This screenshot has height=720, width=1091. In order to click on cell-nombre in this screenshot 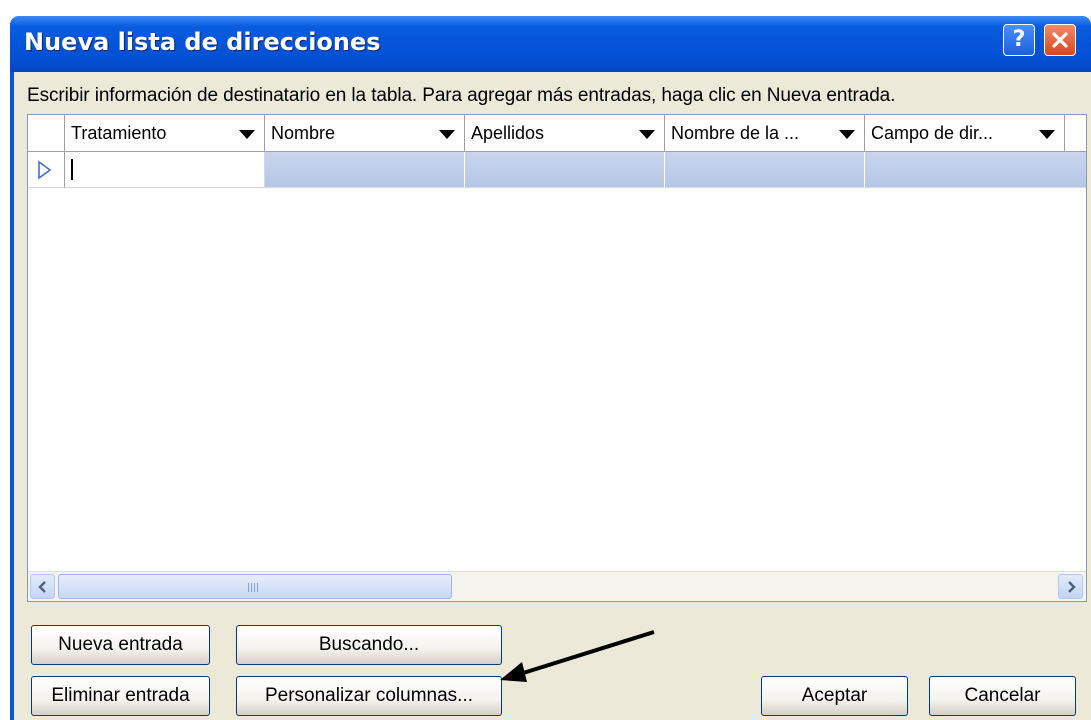, I will do `click(365, 170)`.